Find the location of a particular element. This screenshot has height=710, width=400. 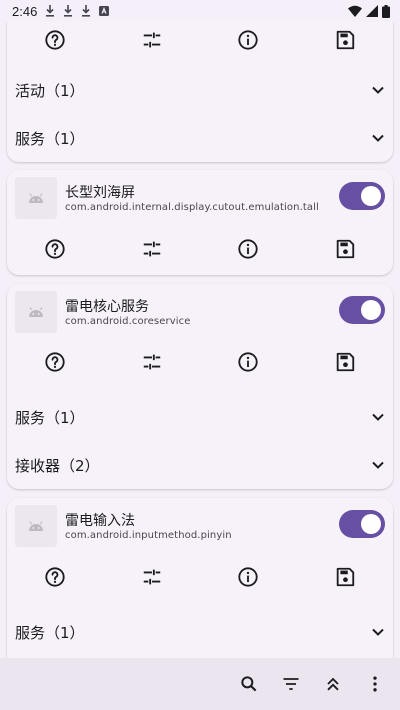

more-vert-icon is located at coordinates (375, 684).